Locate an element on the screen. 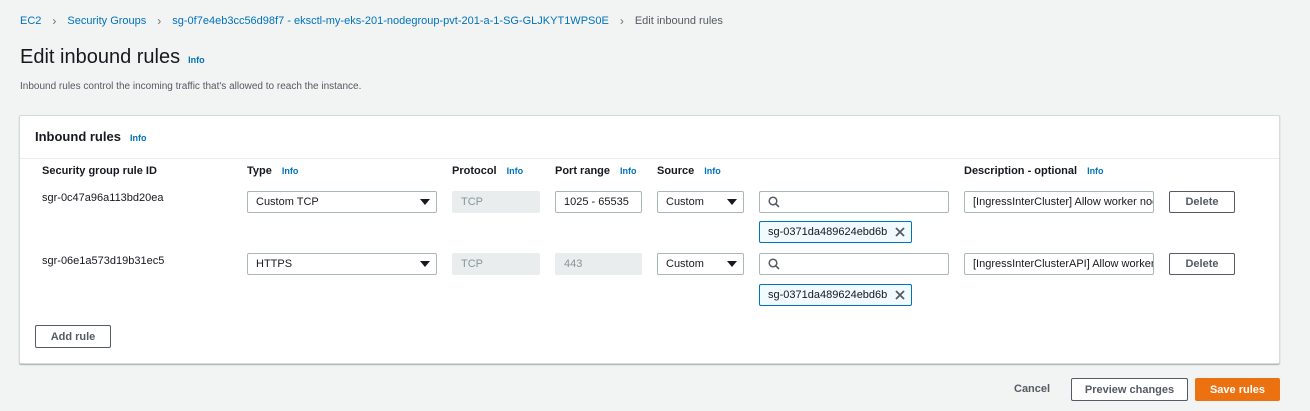  add-rule-button: Add rule is located at coordinates (73, 336).